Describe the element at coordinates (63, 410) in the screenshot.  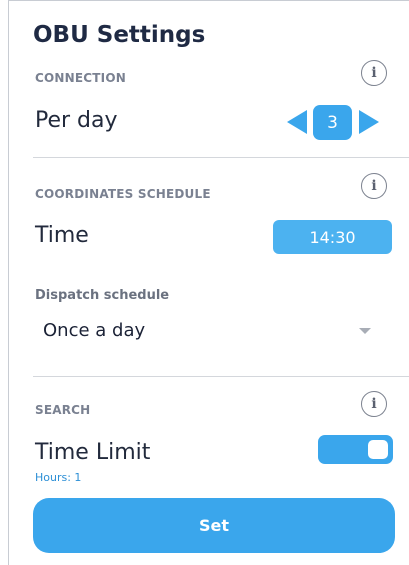
I see `section-label-search: SEARCH` at that location.